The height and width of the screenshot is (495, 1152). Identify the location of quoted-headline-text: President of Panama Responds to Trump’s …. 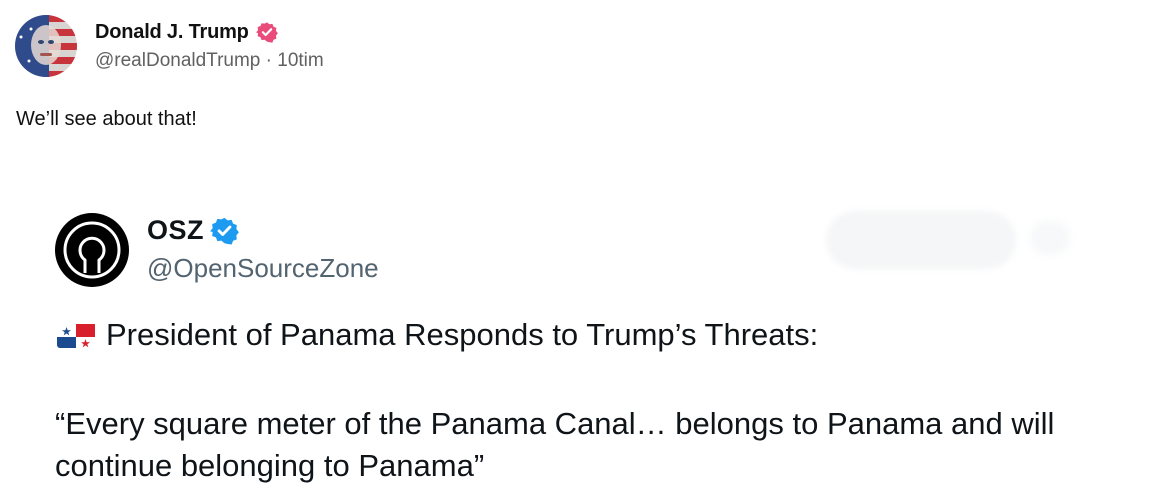
(462, 334).